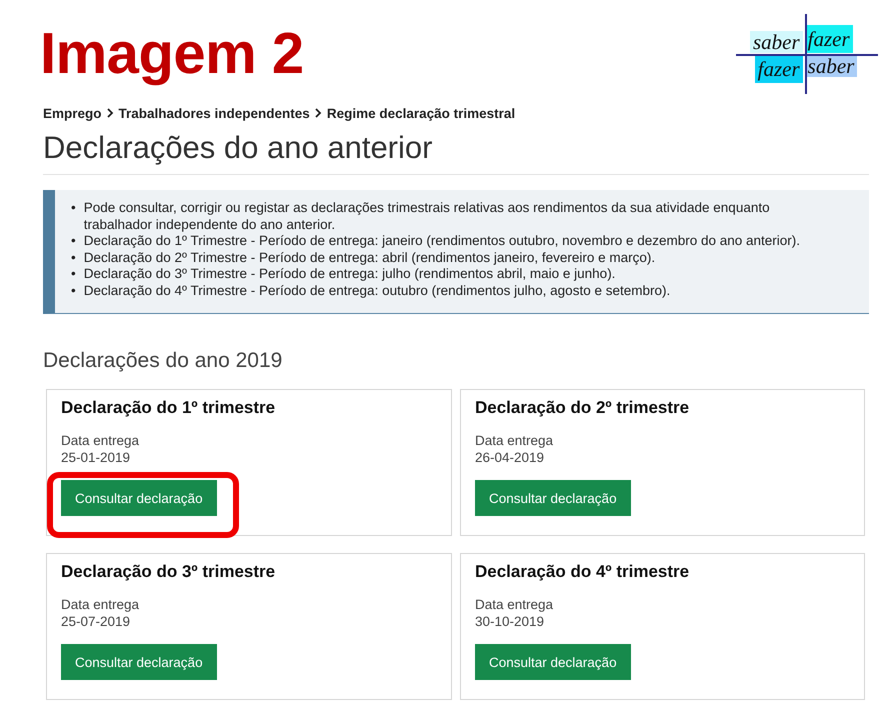 Image resolution: width=879 pixels, height=720 pixels. I want to click on card-title: Declaração do 3º trimestre, so click(168, 572).